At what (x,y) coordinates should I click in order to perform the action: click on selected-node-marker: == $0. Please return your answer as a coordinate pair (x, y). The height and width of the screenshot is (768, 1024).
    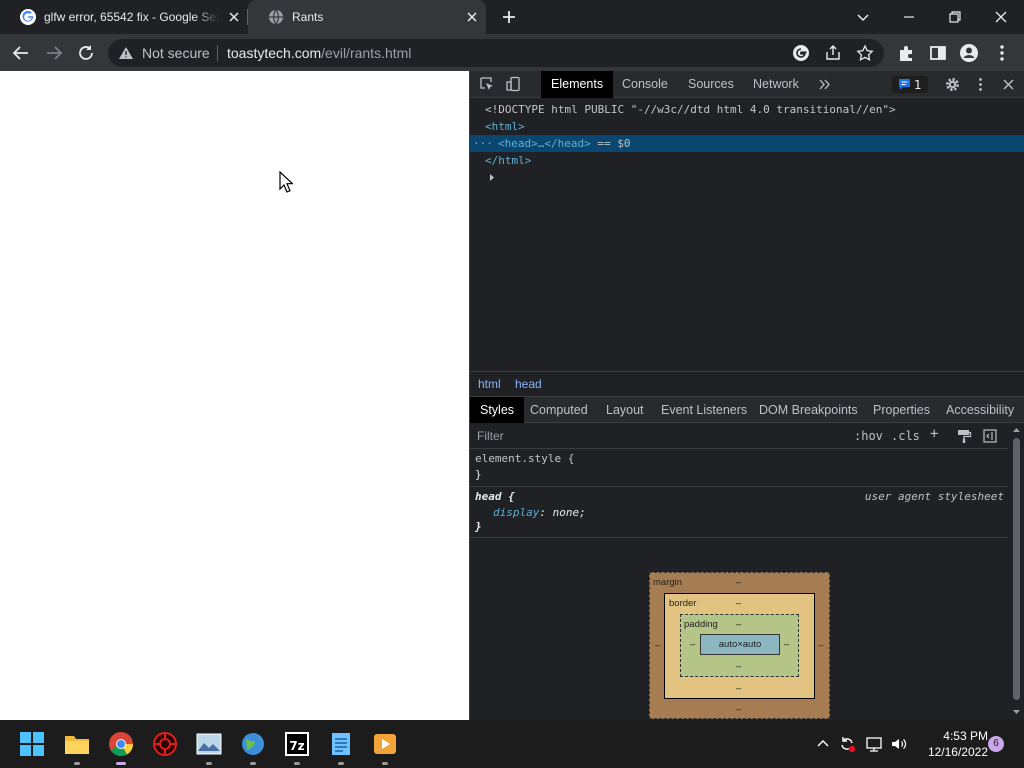
    Looking at the image, I should click on (614, 143).